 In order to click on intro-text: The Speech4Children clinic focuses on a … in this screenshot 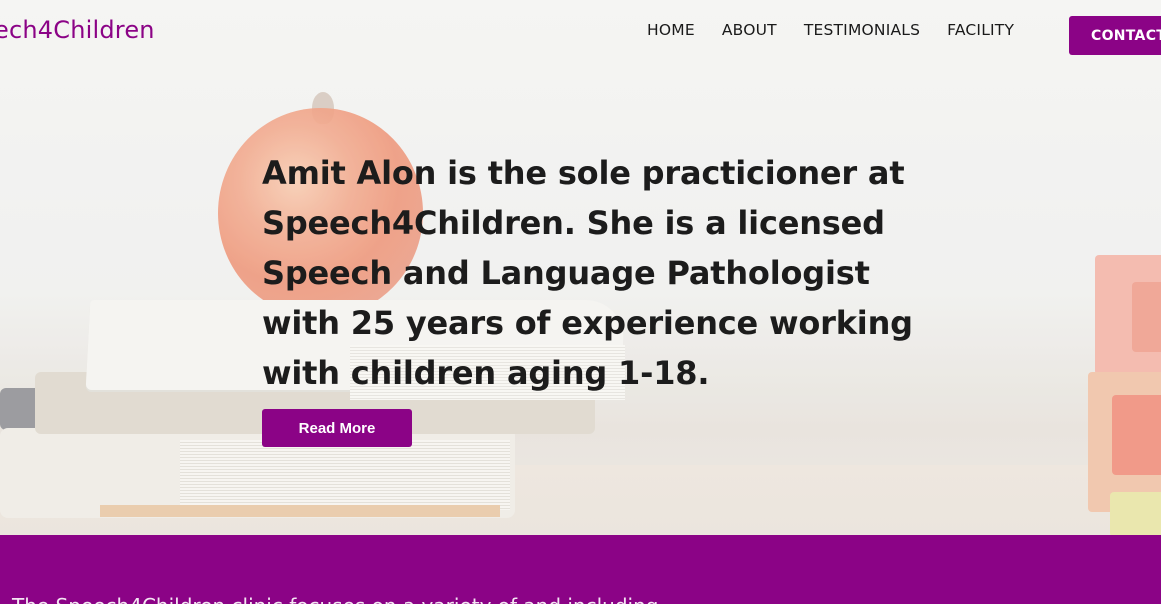, I will do `click(338, 599)`.